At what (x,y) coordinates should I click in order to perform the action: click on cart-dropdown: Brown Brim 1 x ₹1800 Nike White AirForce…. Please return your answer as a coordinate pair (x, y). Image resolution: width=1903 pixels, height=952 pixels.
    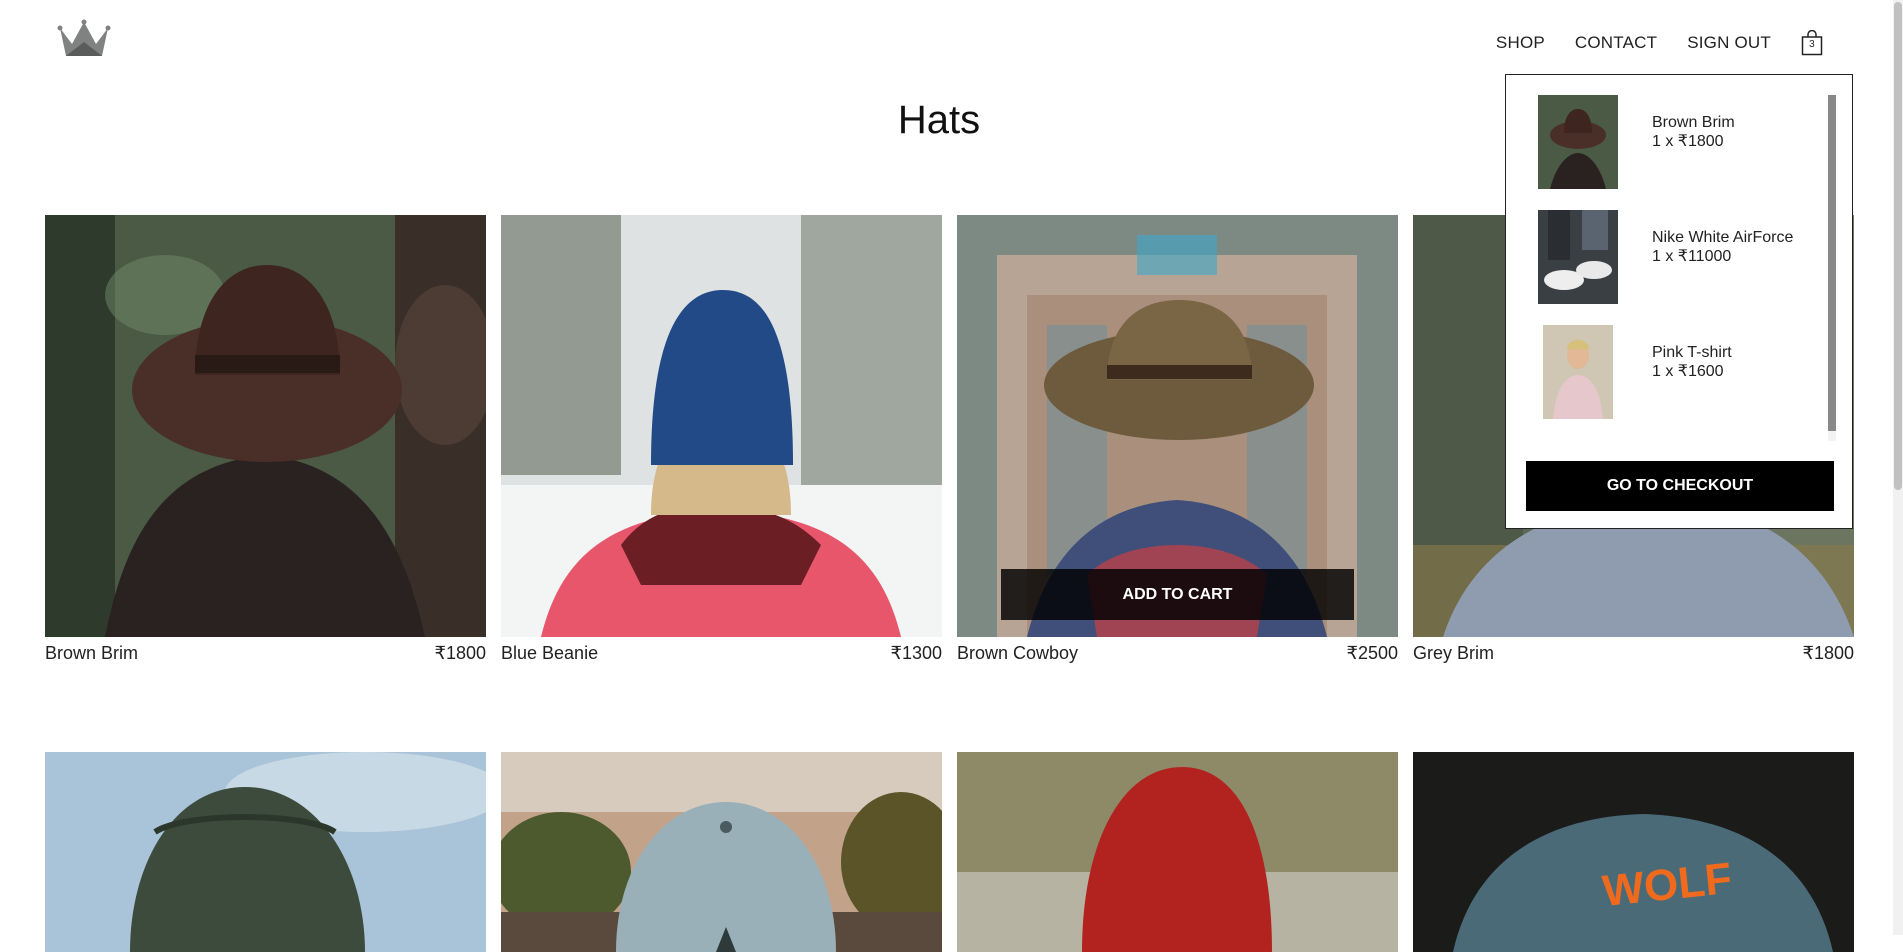
    Looking at the image, I should click on (1679, 301).